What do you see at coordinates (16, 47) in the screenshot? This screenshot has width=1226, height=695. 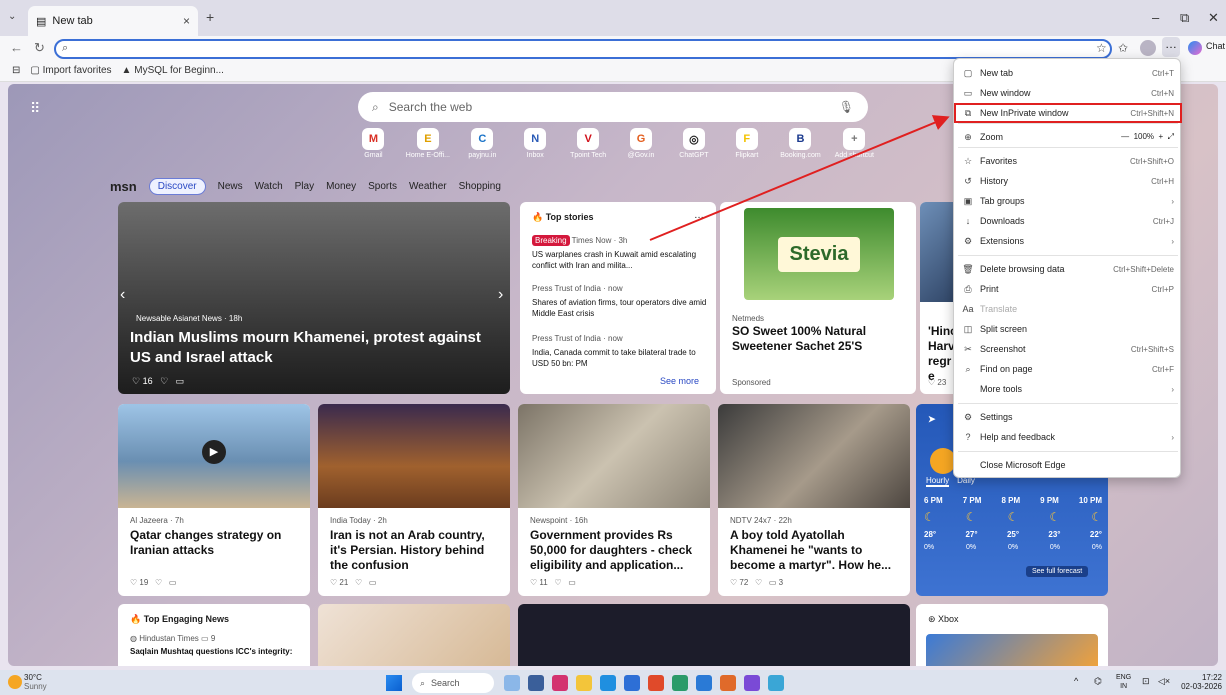 I see `back-icon: ←` at bounding box center [16, 47].